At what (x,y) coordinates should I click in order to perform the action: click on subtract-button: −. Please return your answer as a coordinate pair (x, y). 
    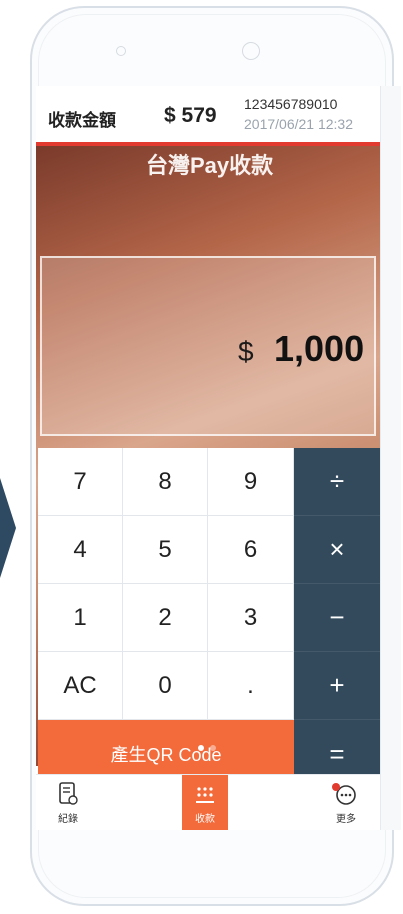
    Looking at the image, I should click on (337, 618).